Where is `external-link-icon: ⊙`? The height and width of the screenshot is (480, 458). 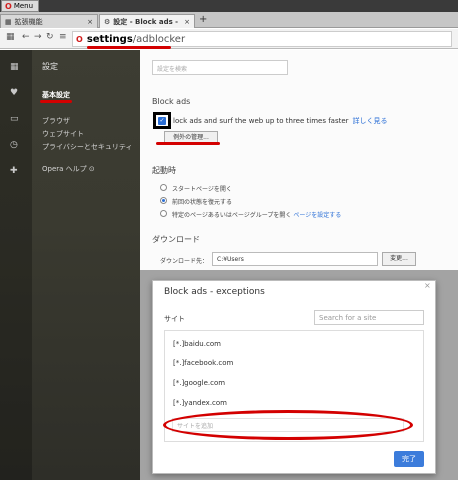 external-link-icon: ⊙ is located at coordinates (91, 169).